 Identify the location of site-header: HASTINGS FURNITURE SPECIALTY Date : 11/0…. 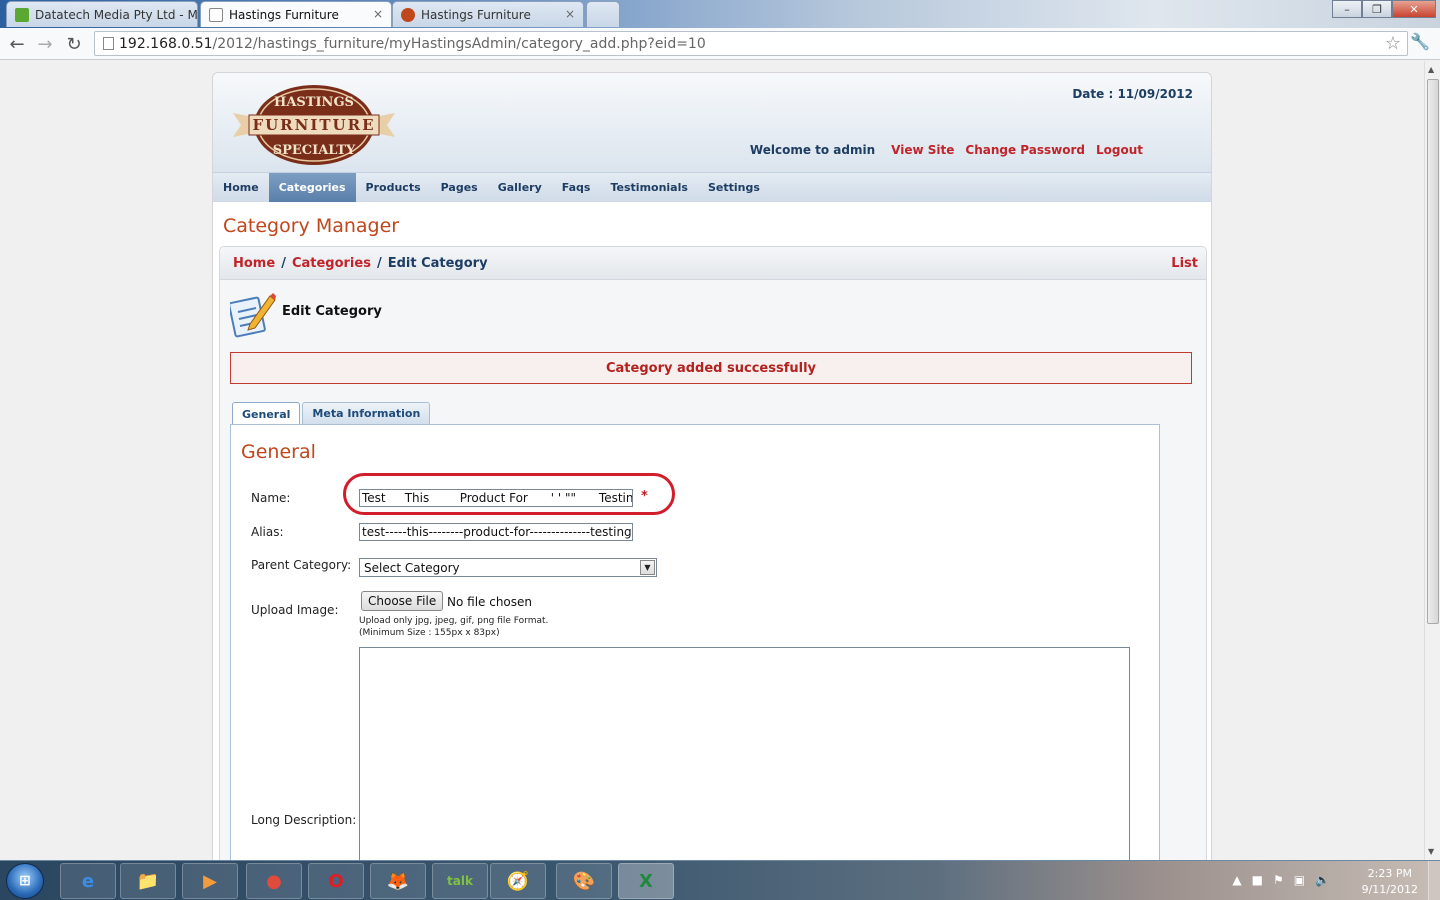
(712, 122).